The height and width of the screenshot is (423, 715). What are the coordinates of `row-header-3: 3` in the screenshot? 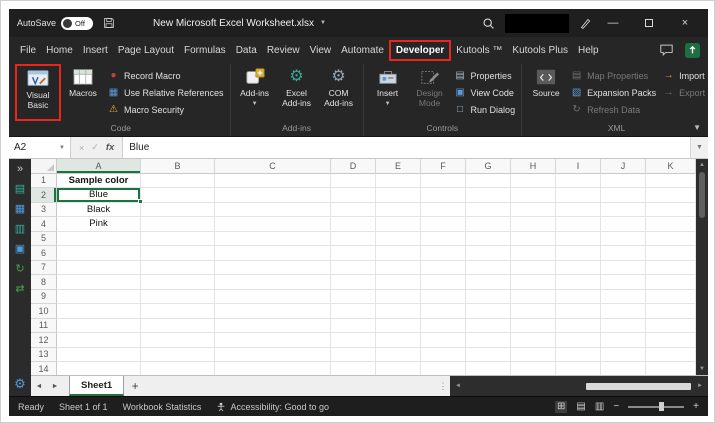 It's located at (44, 209).